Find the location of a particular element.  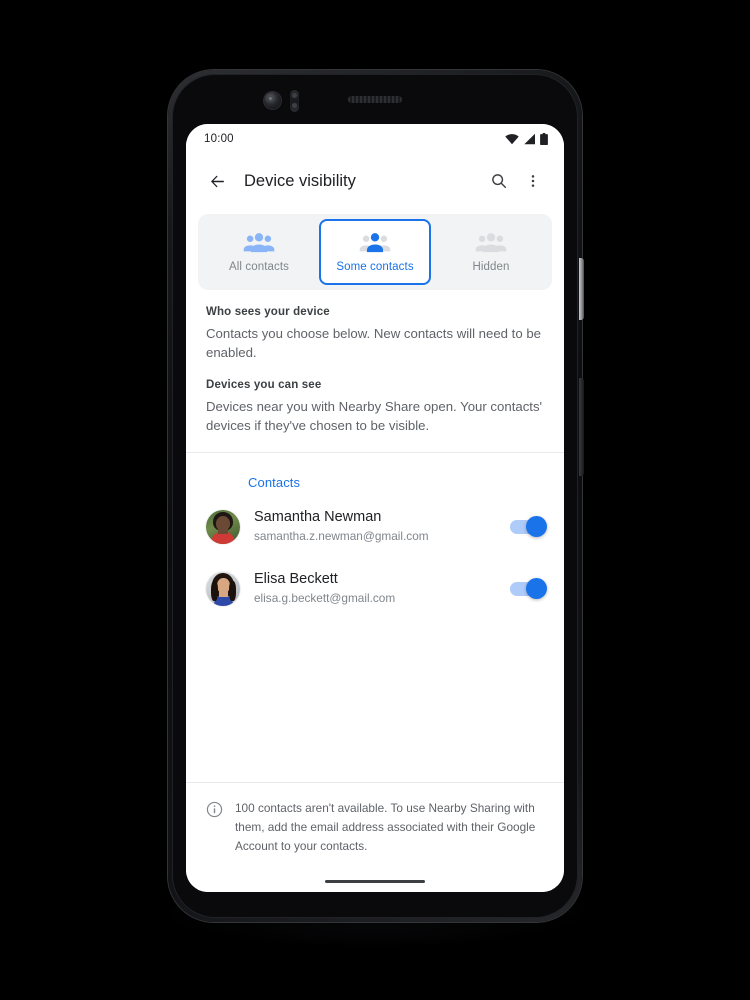

contact-toggle-elisa is located at coordinates (528, 588).